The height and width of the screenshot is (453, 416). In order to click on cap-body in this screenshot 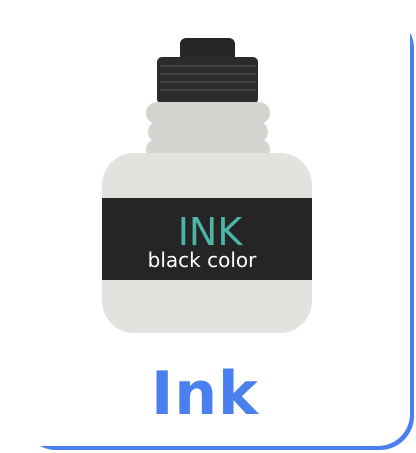, I will do `click(207, 80)`.